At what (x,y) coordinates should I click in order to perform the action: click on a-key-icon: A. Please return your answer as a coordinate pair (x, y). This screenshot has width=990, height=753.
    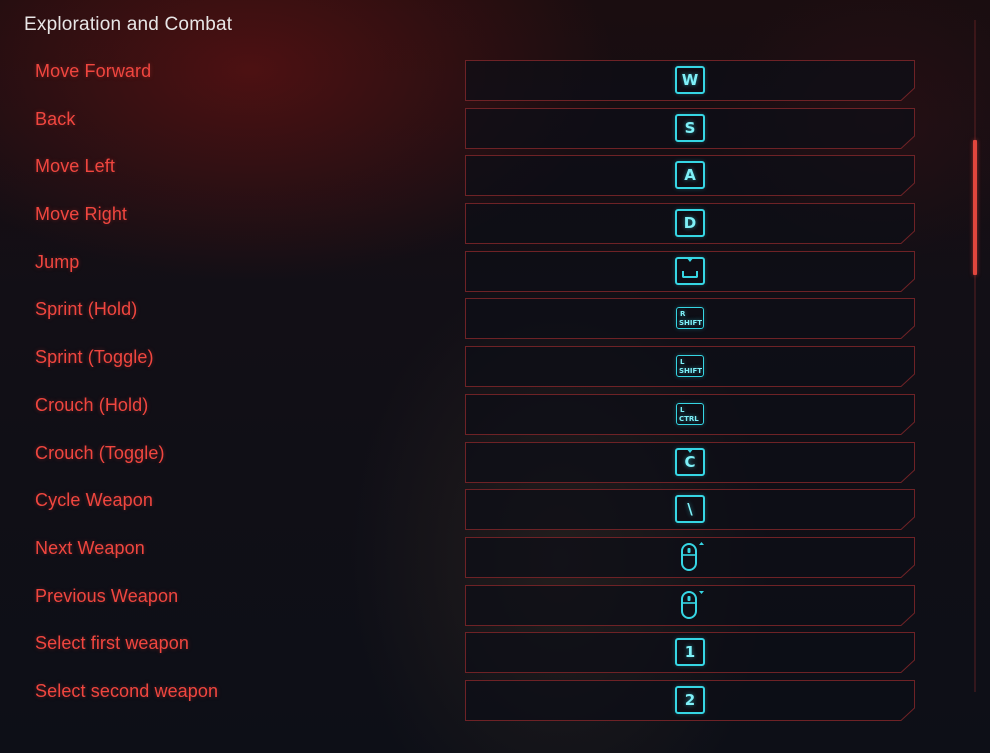
    Looking at the image, I should click on (690, 175).